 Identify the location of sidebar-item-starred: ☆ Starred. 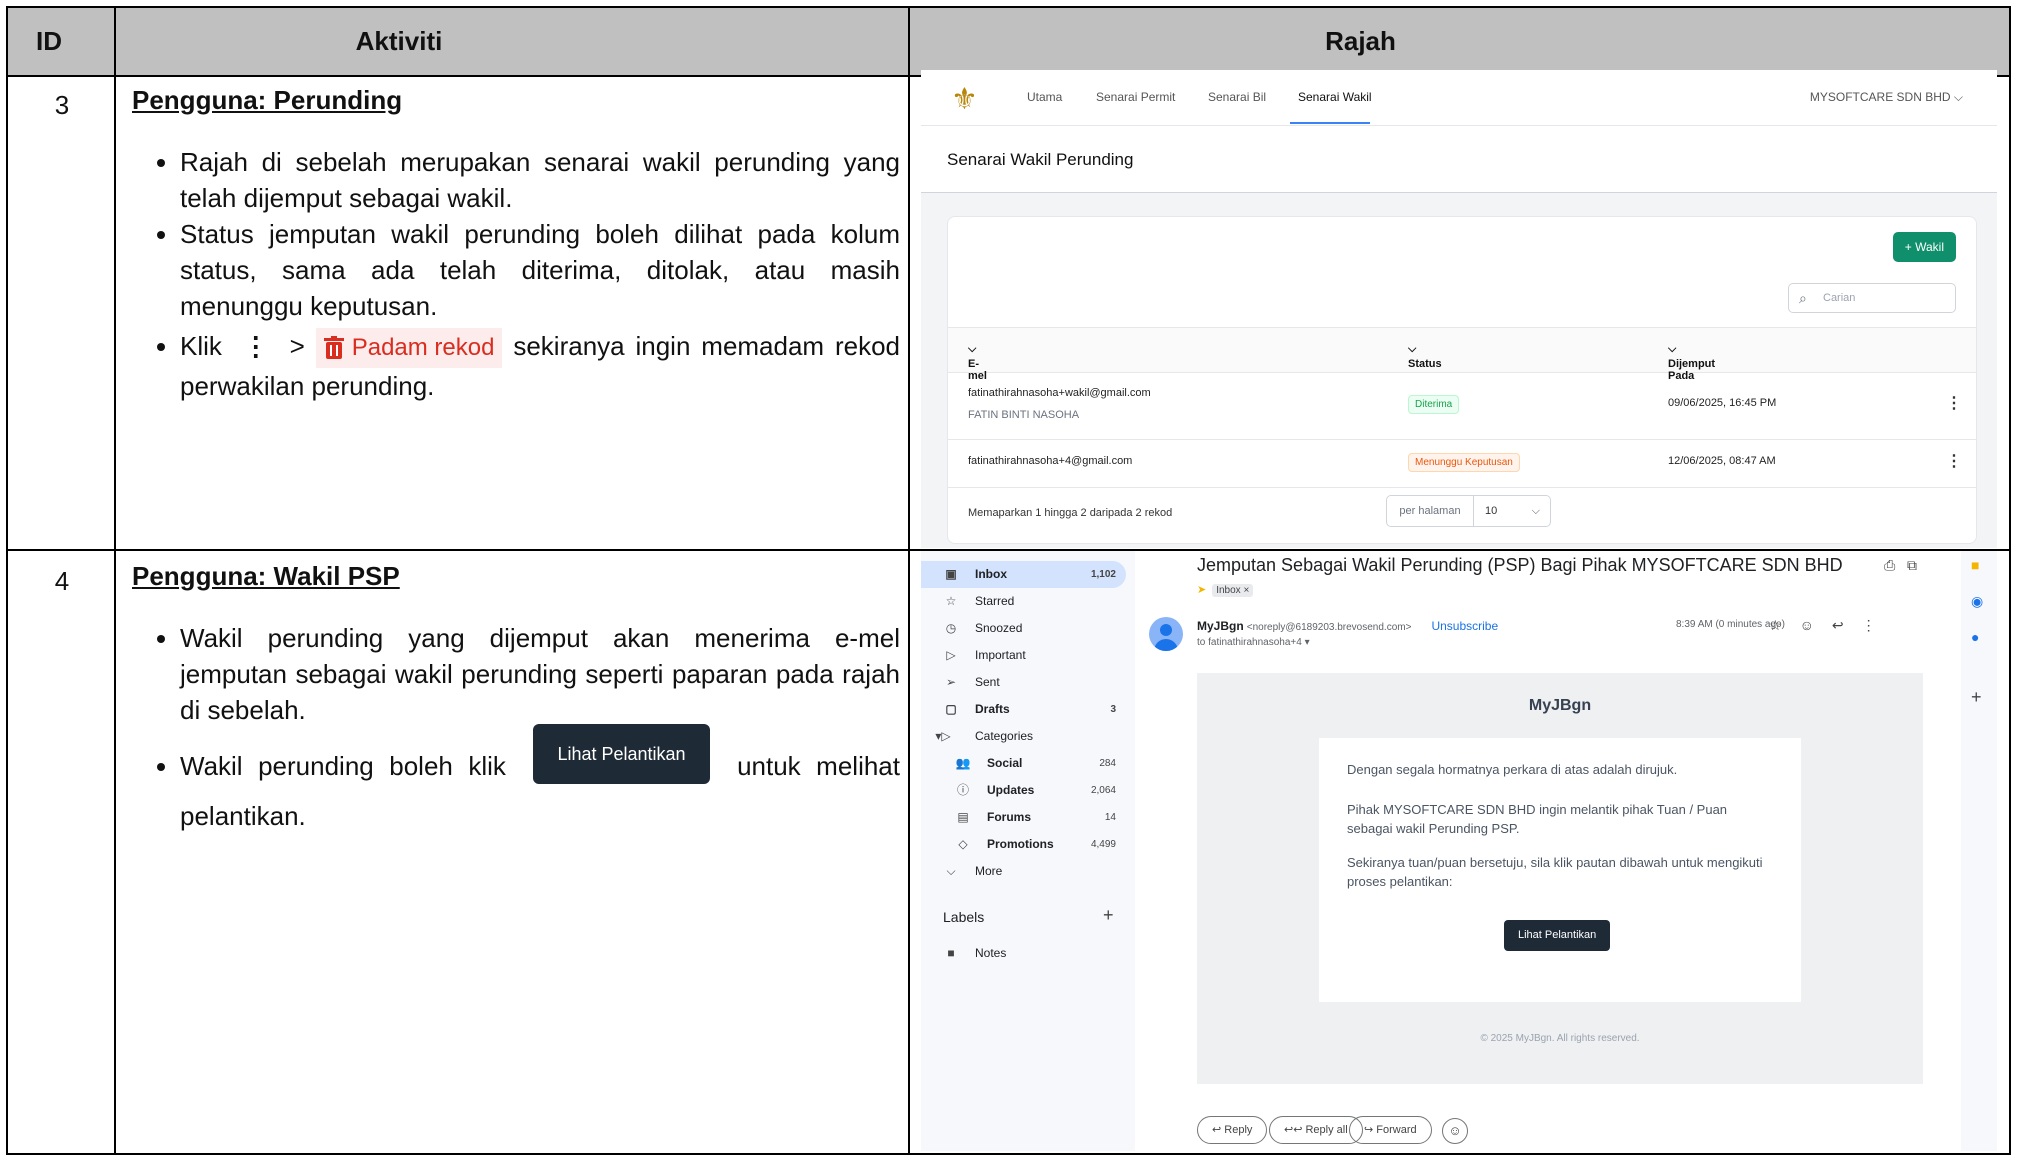
(1023, 601).